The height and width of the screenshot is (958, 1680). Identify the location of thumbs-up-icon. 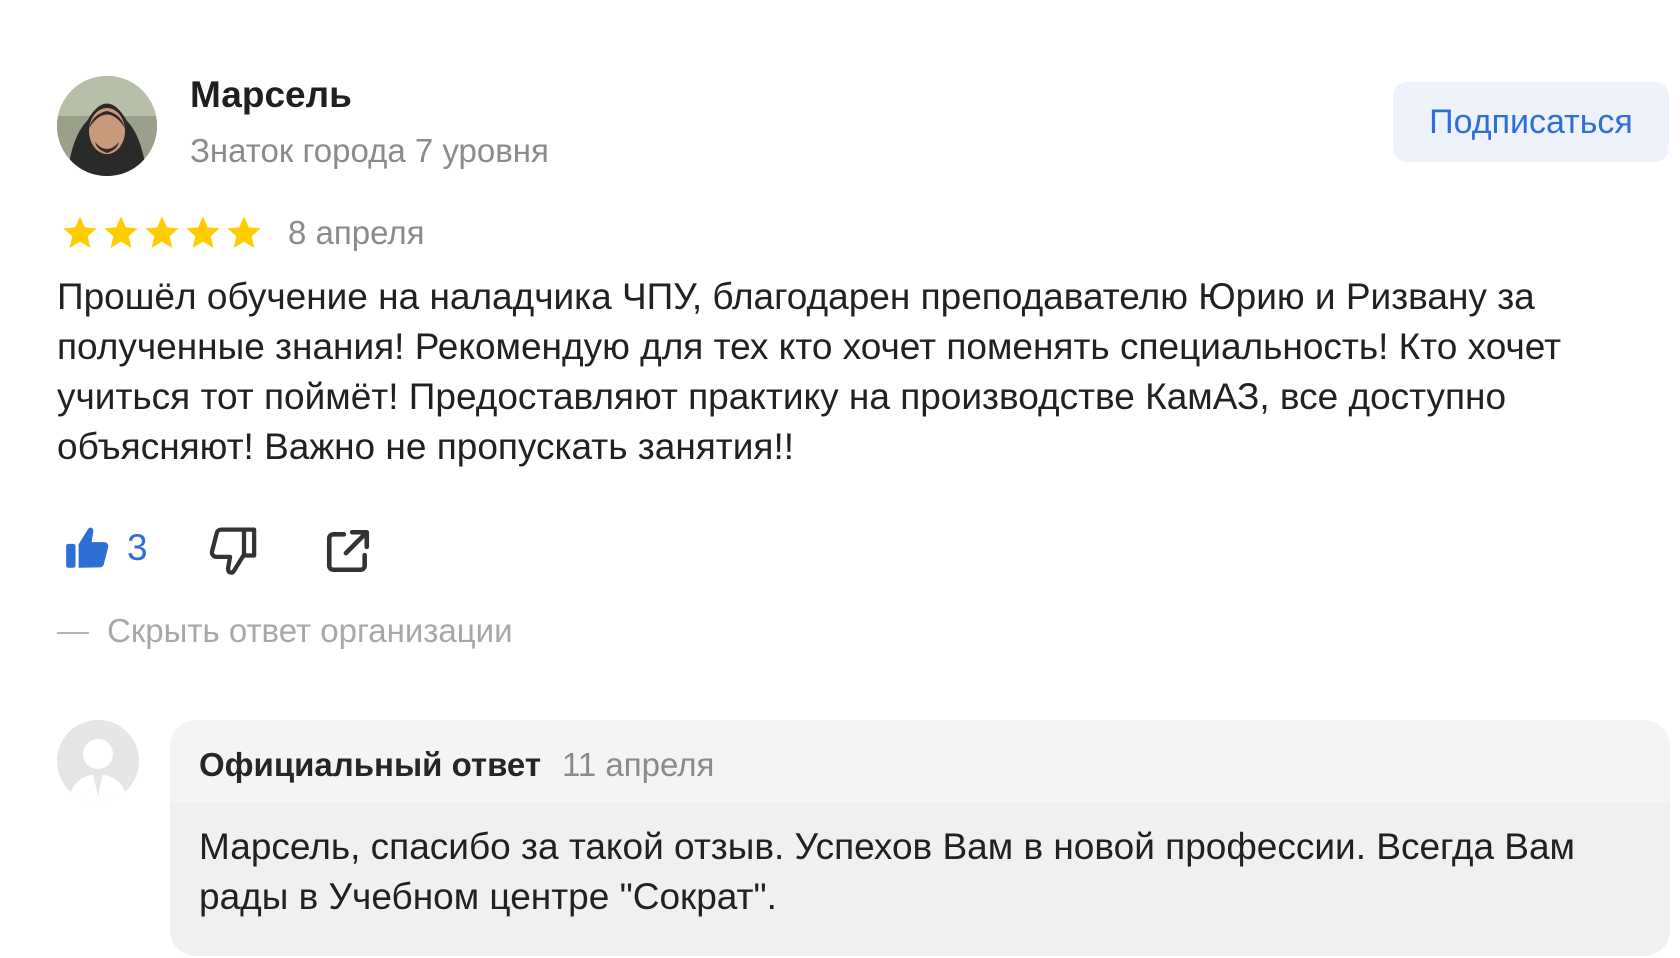
(87, 547).